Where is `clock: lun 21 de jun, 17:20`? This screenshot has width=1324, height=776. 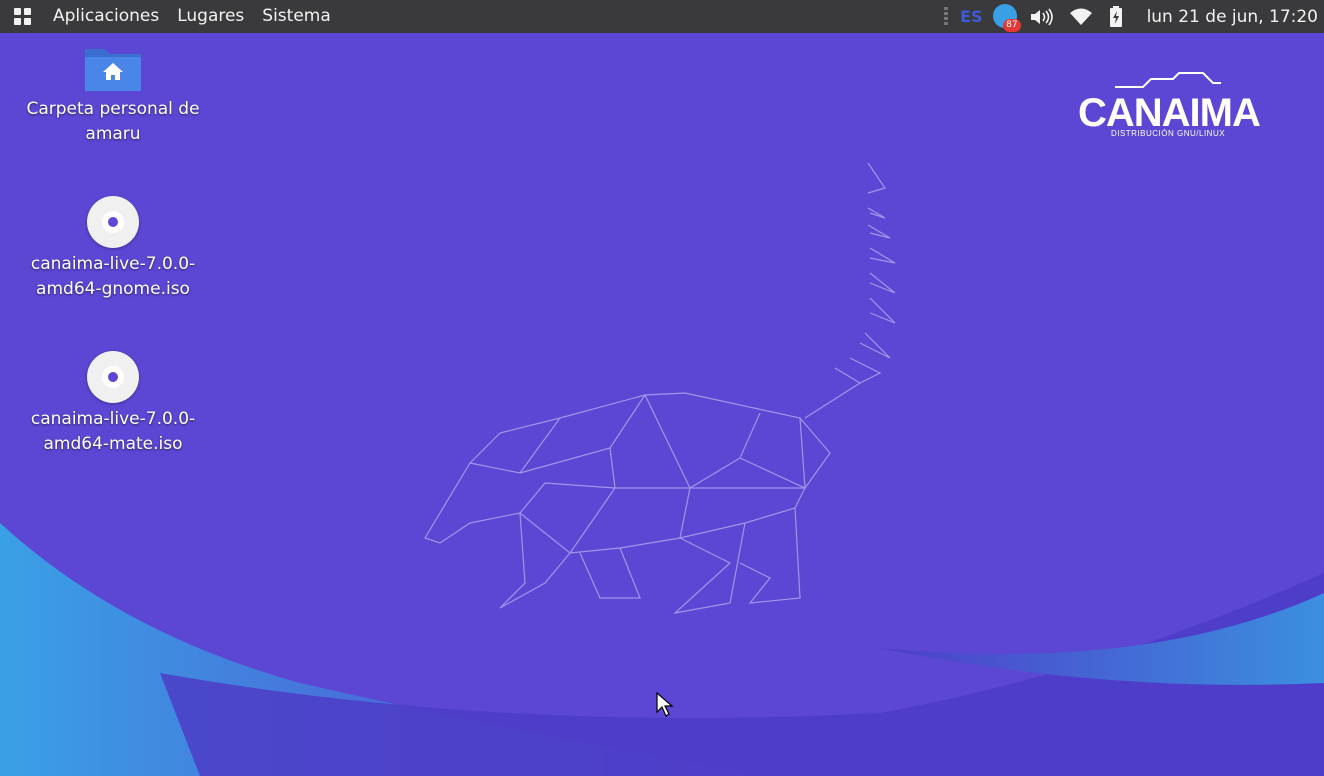
clock: lun 21 de jun, 17:20 is located at coordinates (1232, 17).